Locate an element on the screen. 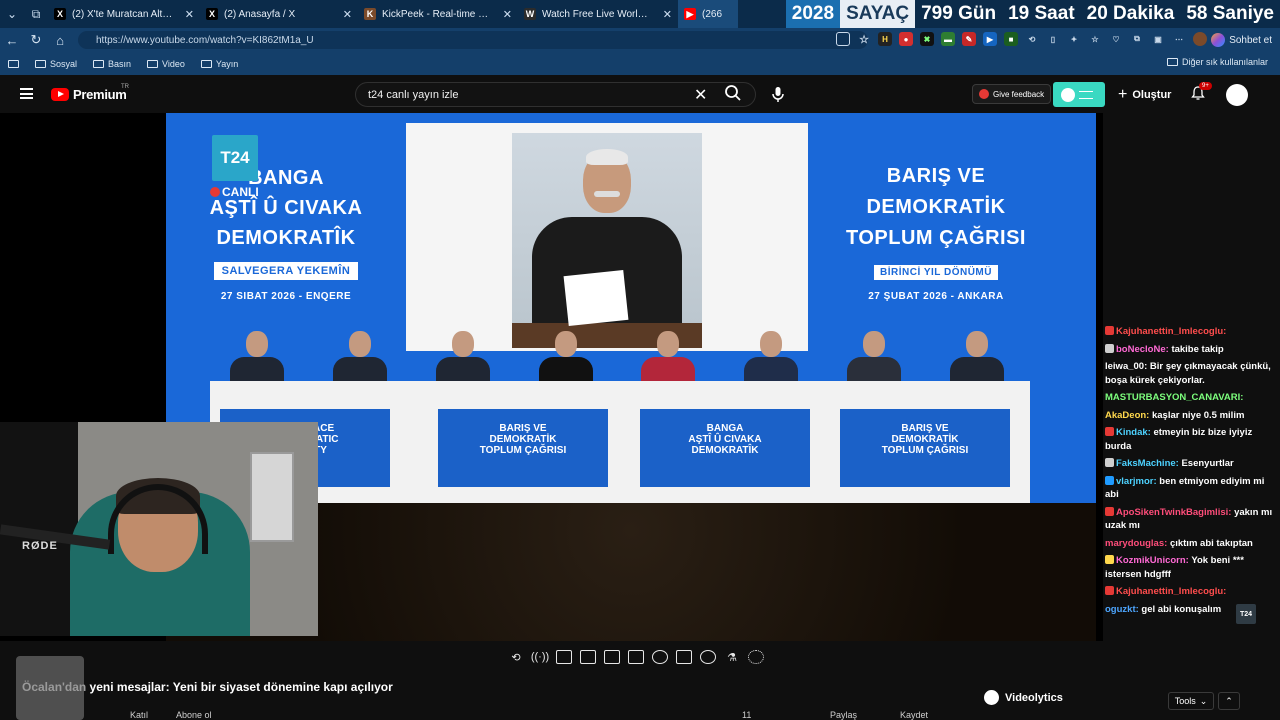  profile-avatar is located at coordinates (1200, 39).